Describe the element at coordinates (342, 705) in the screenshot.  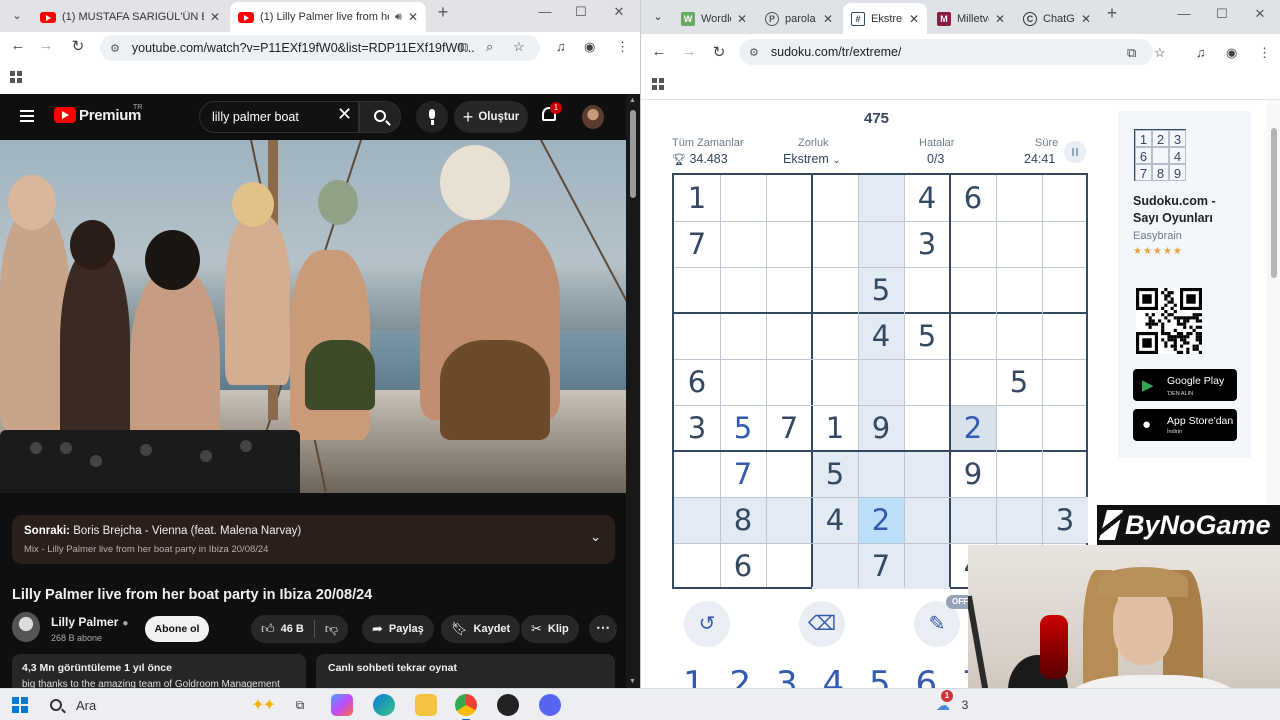
I see `copilot-icon` at that location.